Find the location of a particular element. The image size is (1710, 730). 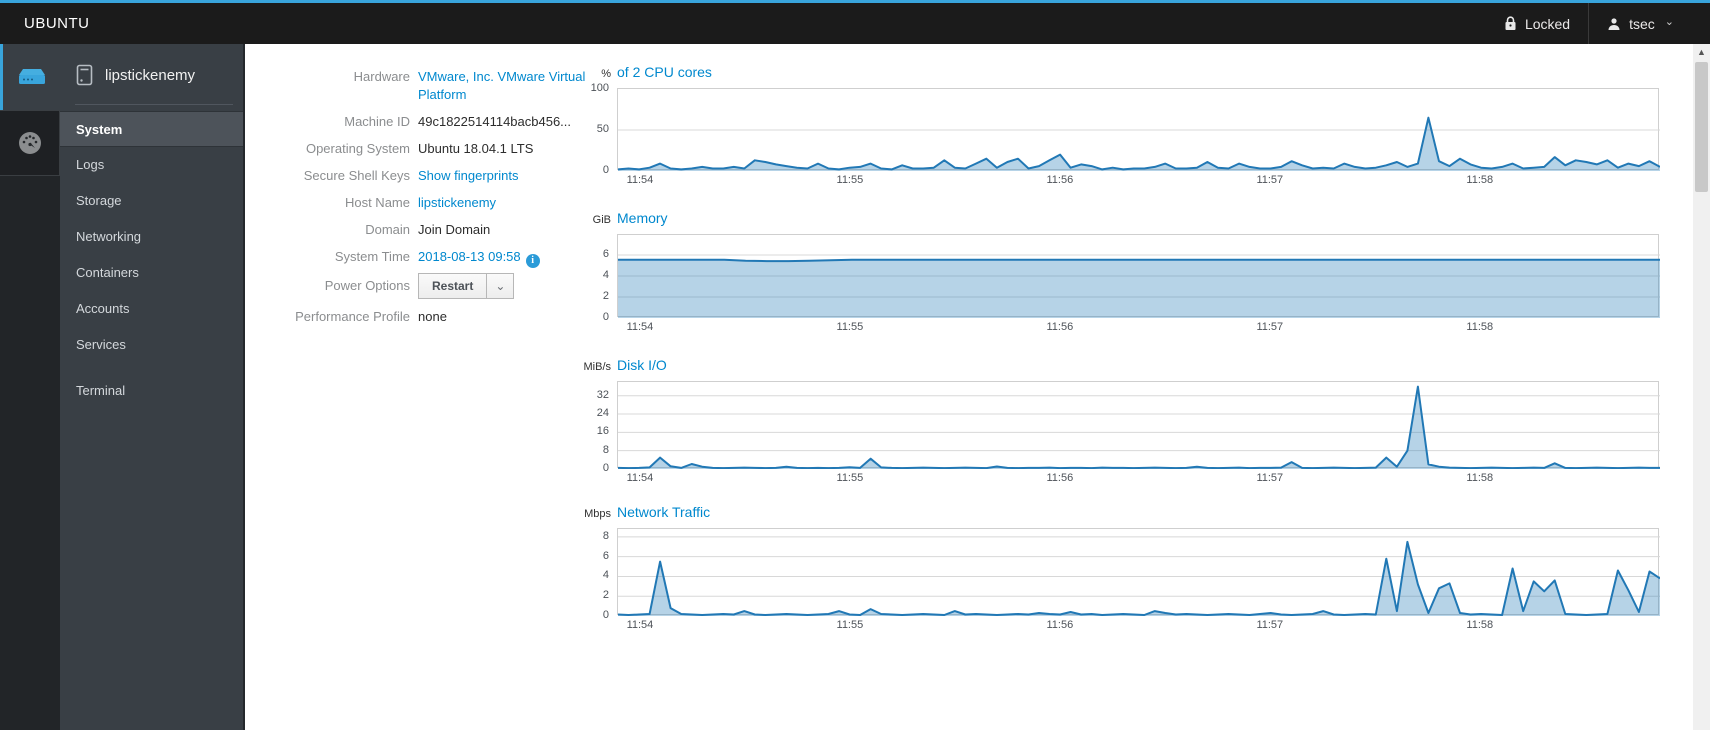

vertical-scrollbar: ▲ is located at coordinates (1701, 387).